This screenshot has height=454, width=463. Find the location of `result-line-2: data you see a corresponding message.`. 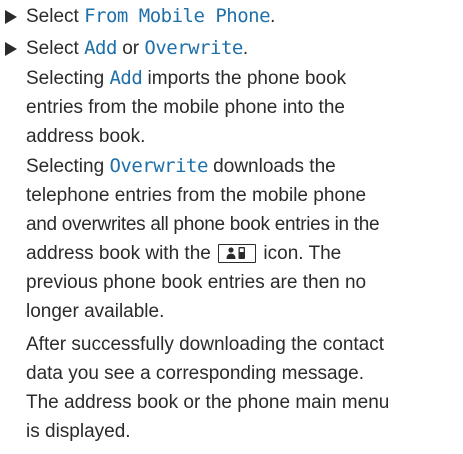

result-line-2: data you see a corresponding message. is located at coordinates (195, 373).